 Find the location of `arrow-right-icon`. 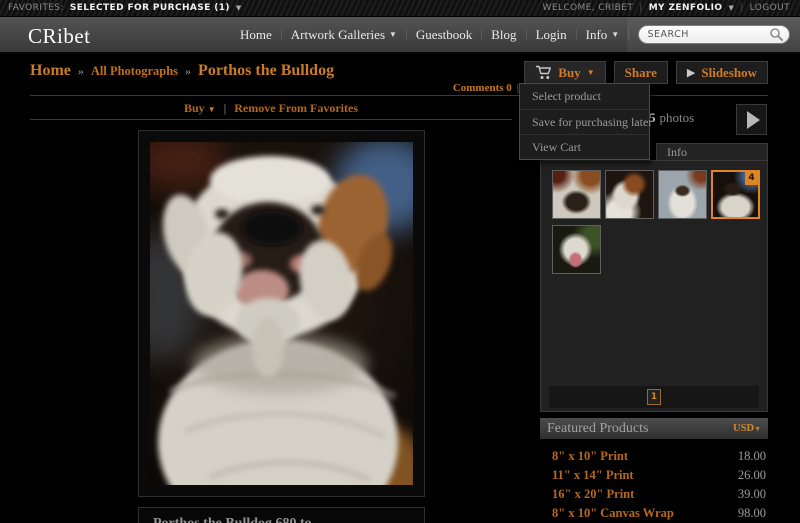

arrow-right-icon is located at coordinates (753, 119).